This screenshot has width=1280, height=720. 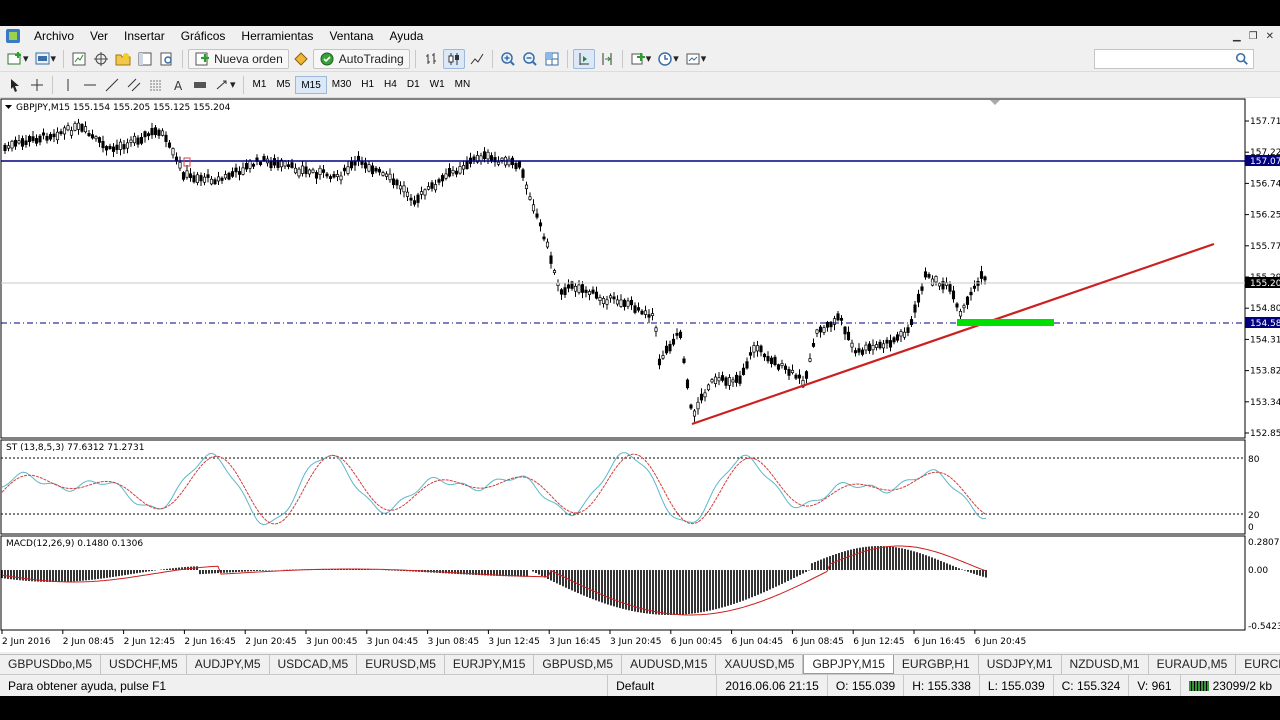 I want to click on channel-icon, so click(x=134, y=85).